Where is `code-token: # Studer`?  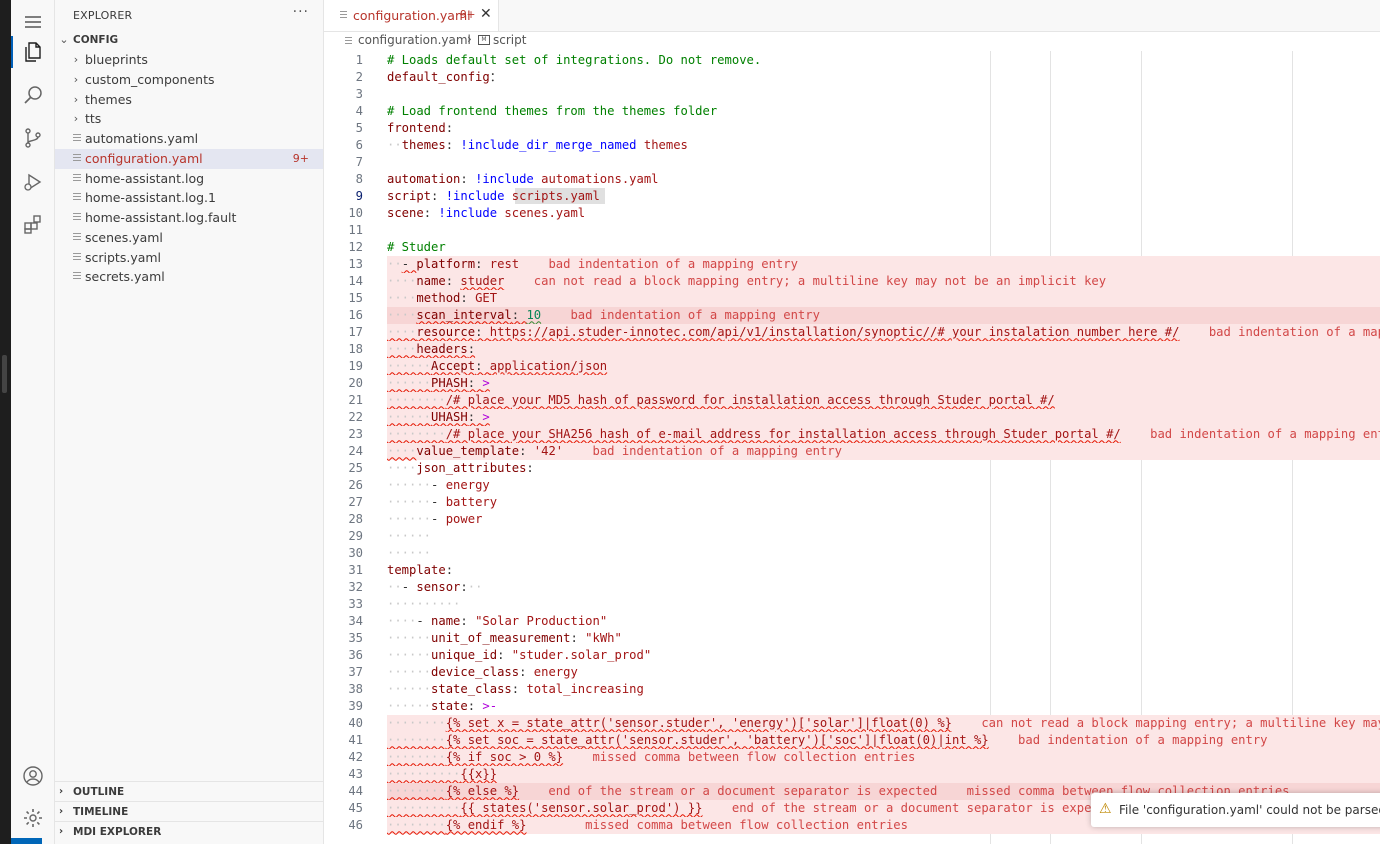 code-token: # Studer is located at coordinates (416, 246).